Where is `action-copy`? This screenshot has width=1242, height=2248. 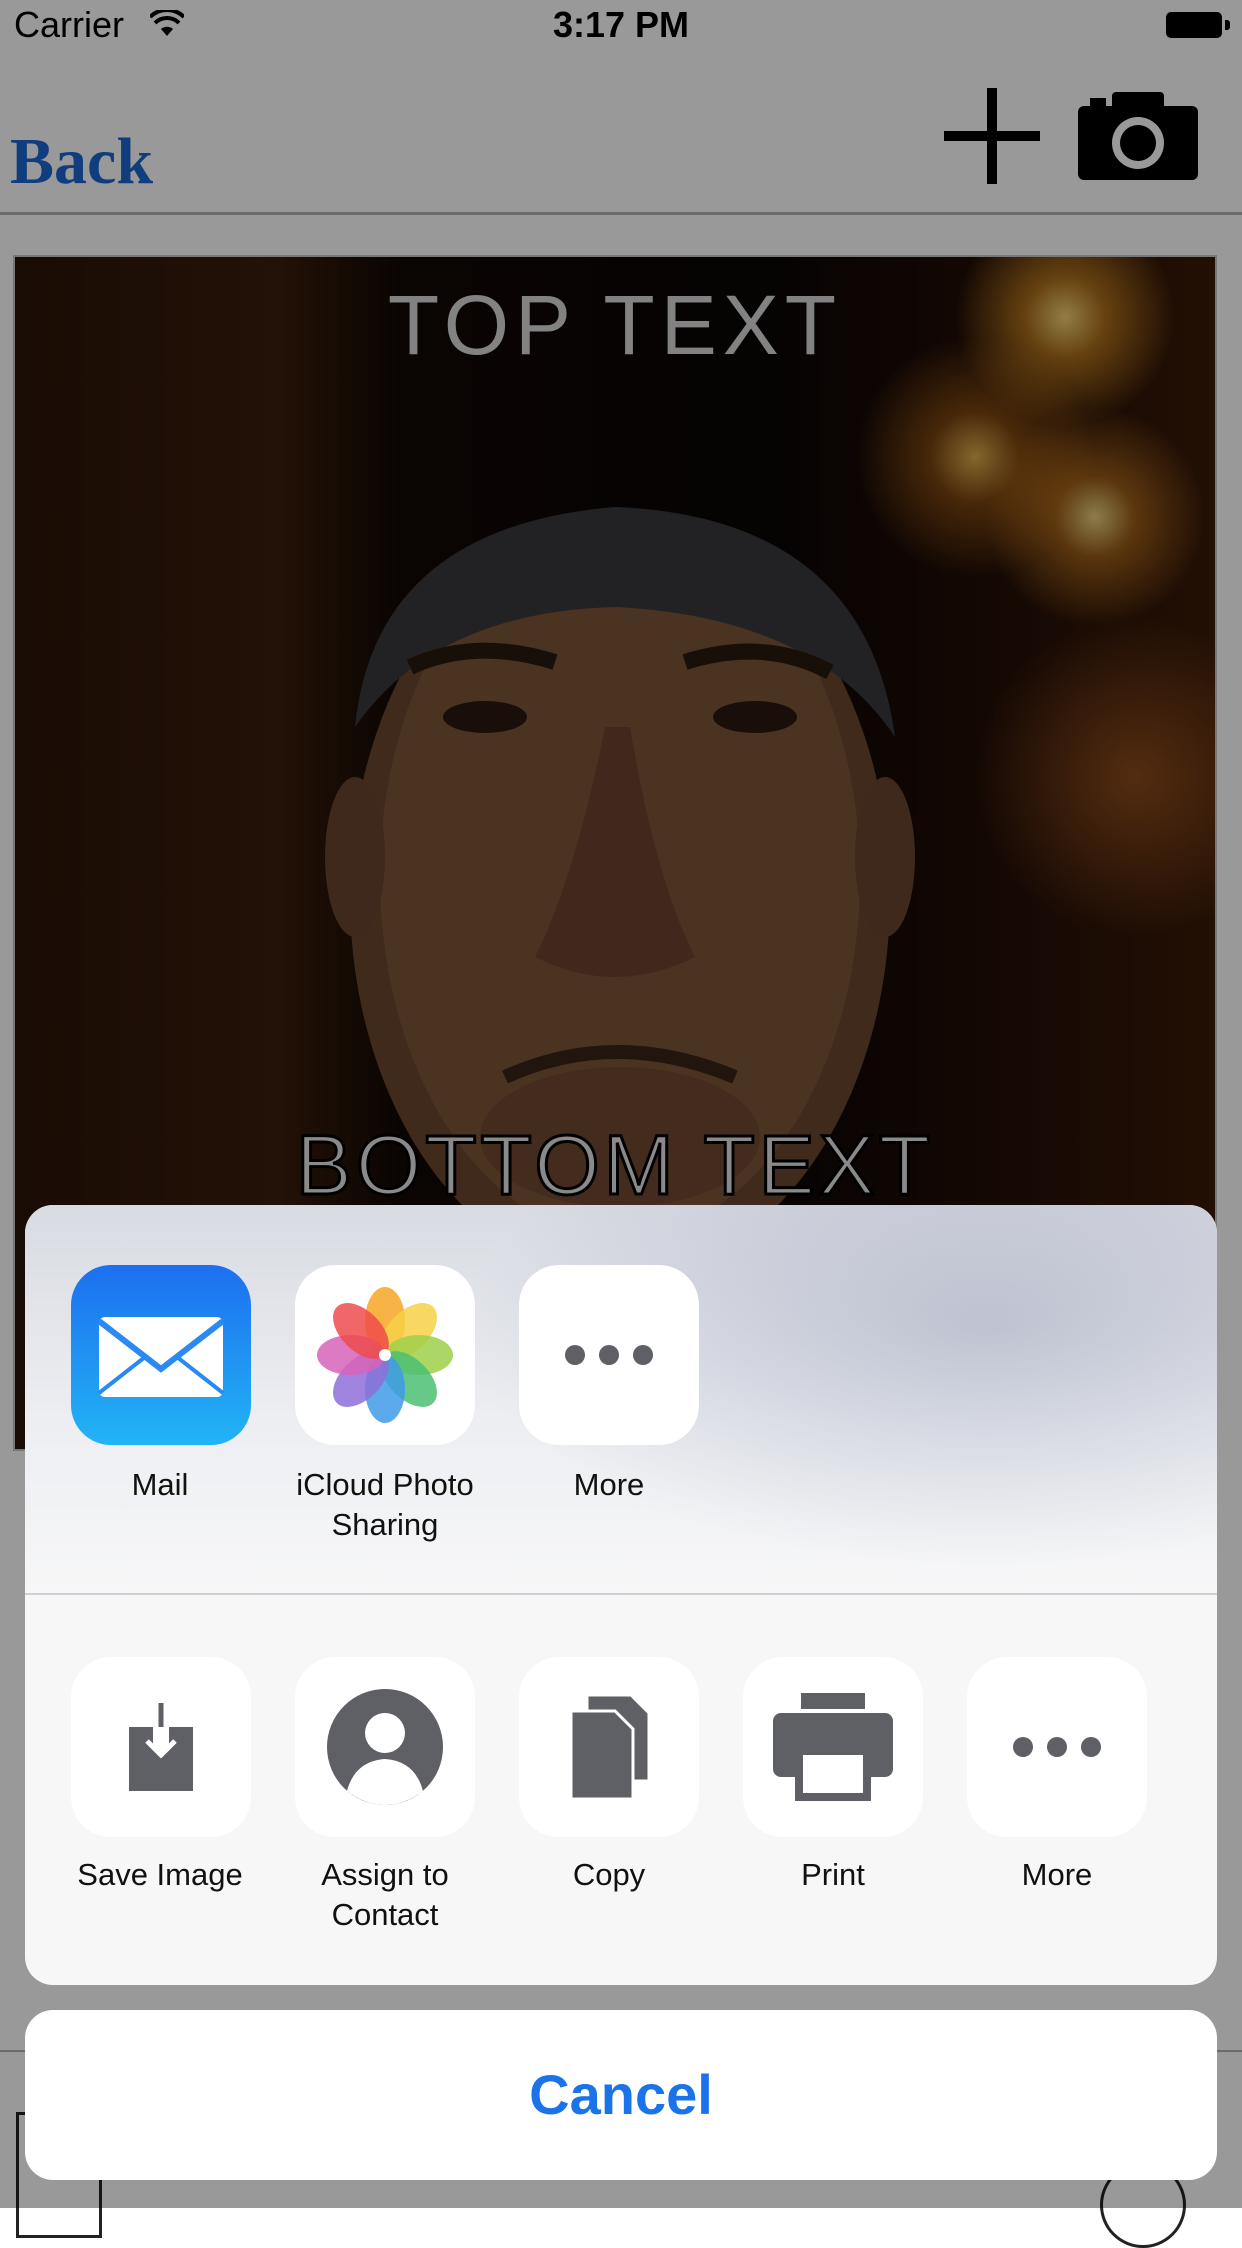 action-copy is located at coordinates (609, 1747).